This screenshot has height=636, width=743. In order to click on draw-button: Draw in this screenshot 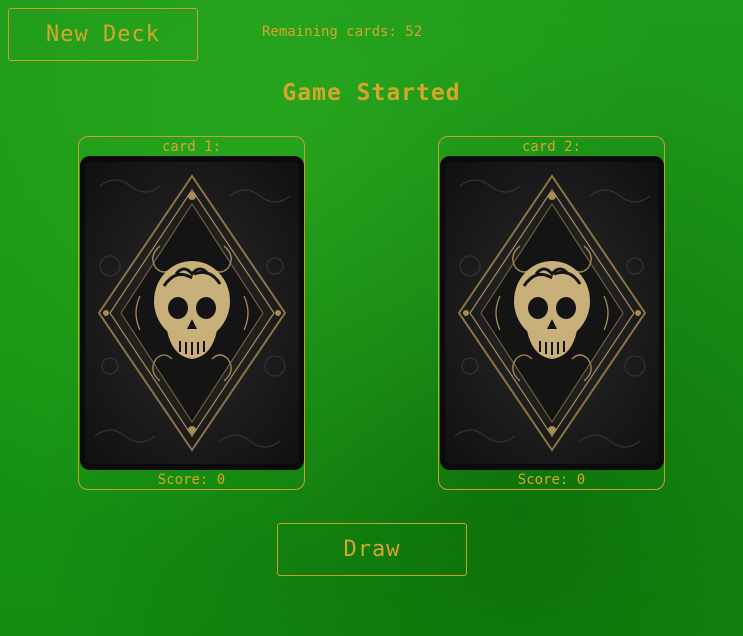, I will do `click(372, 549)`.